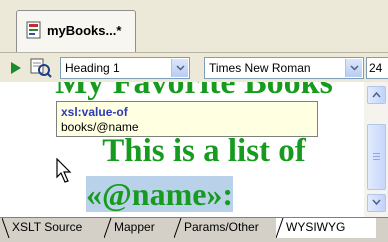  What do you see at coordinates (100, 127) in the screenshot?
I see `tooltip-value: books/@name` at bounding box center [100, 127].